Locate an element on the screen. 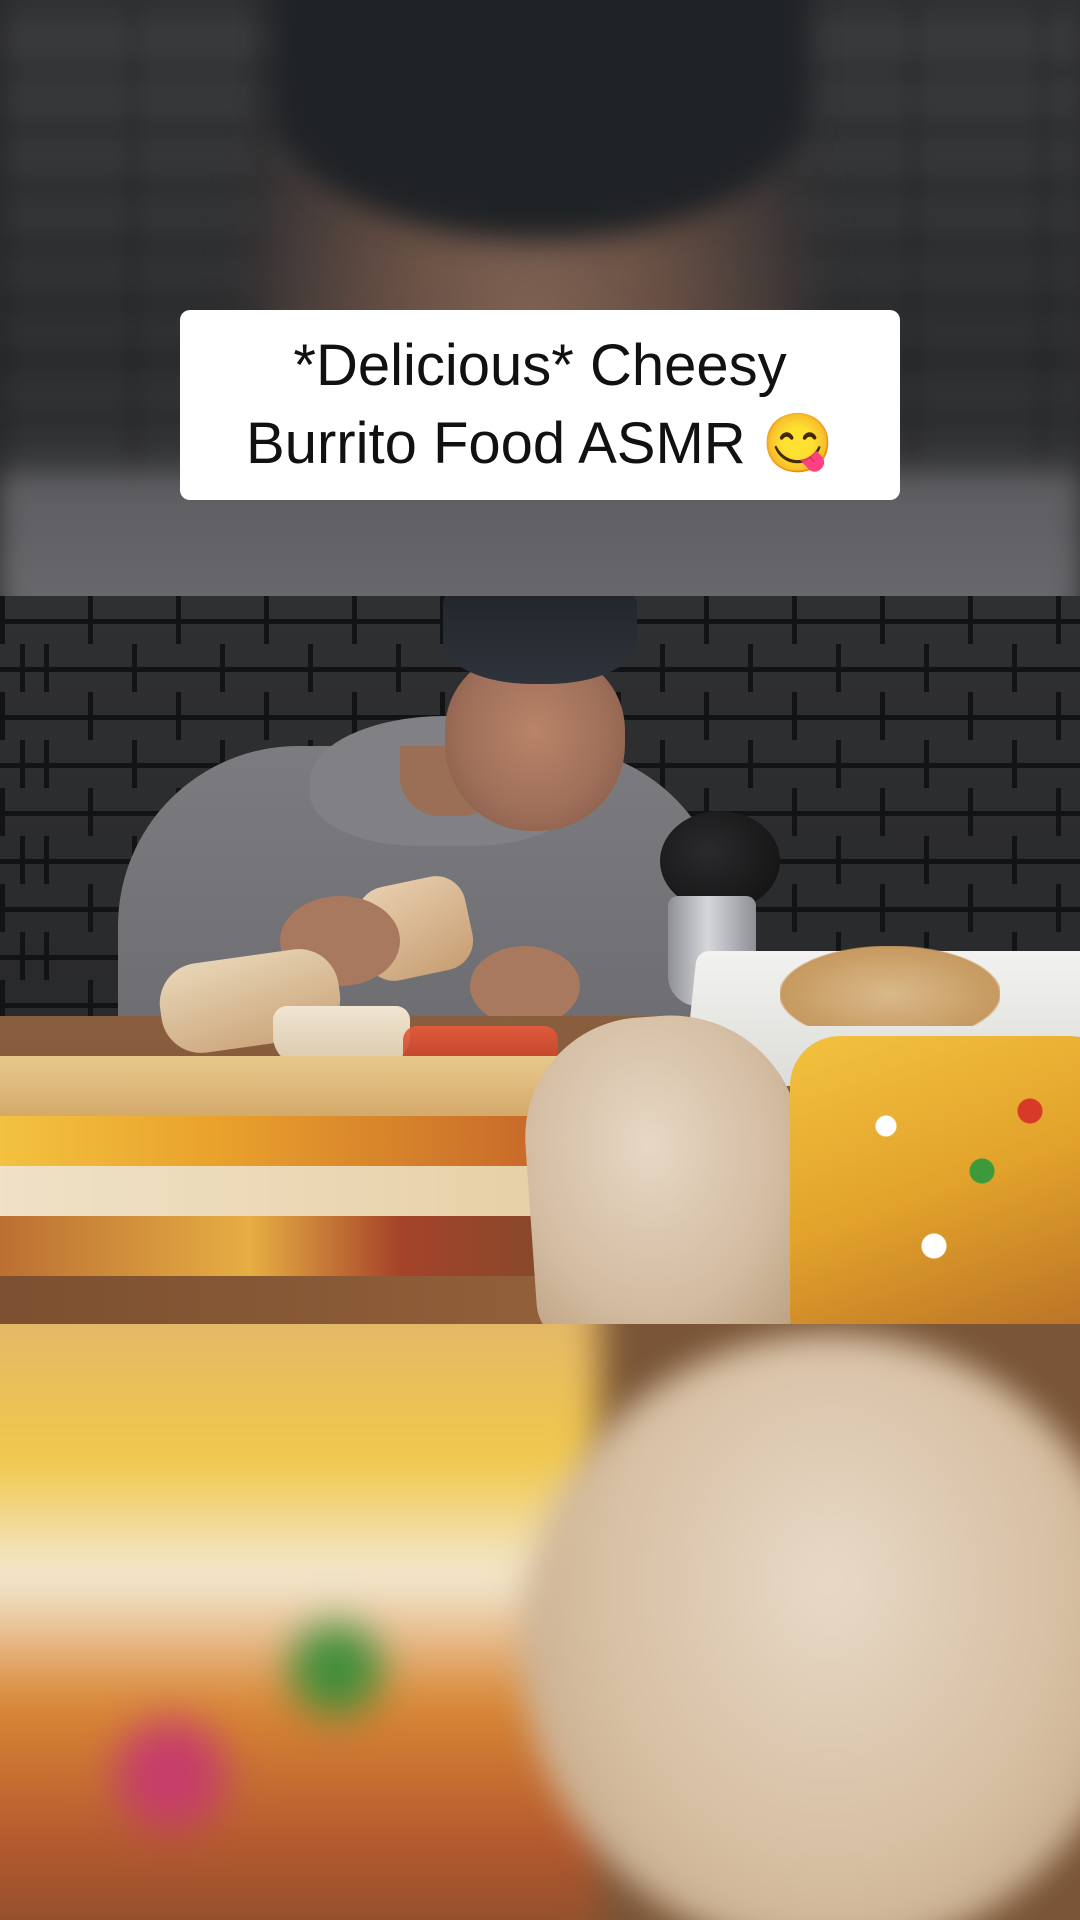 This screenshot has height=1920, width=1080. crunchwrap-stack is located at coordinates (290, 1190).